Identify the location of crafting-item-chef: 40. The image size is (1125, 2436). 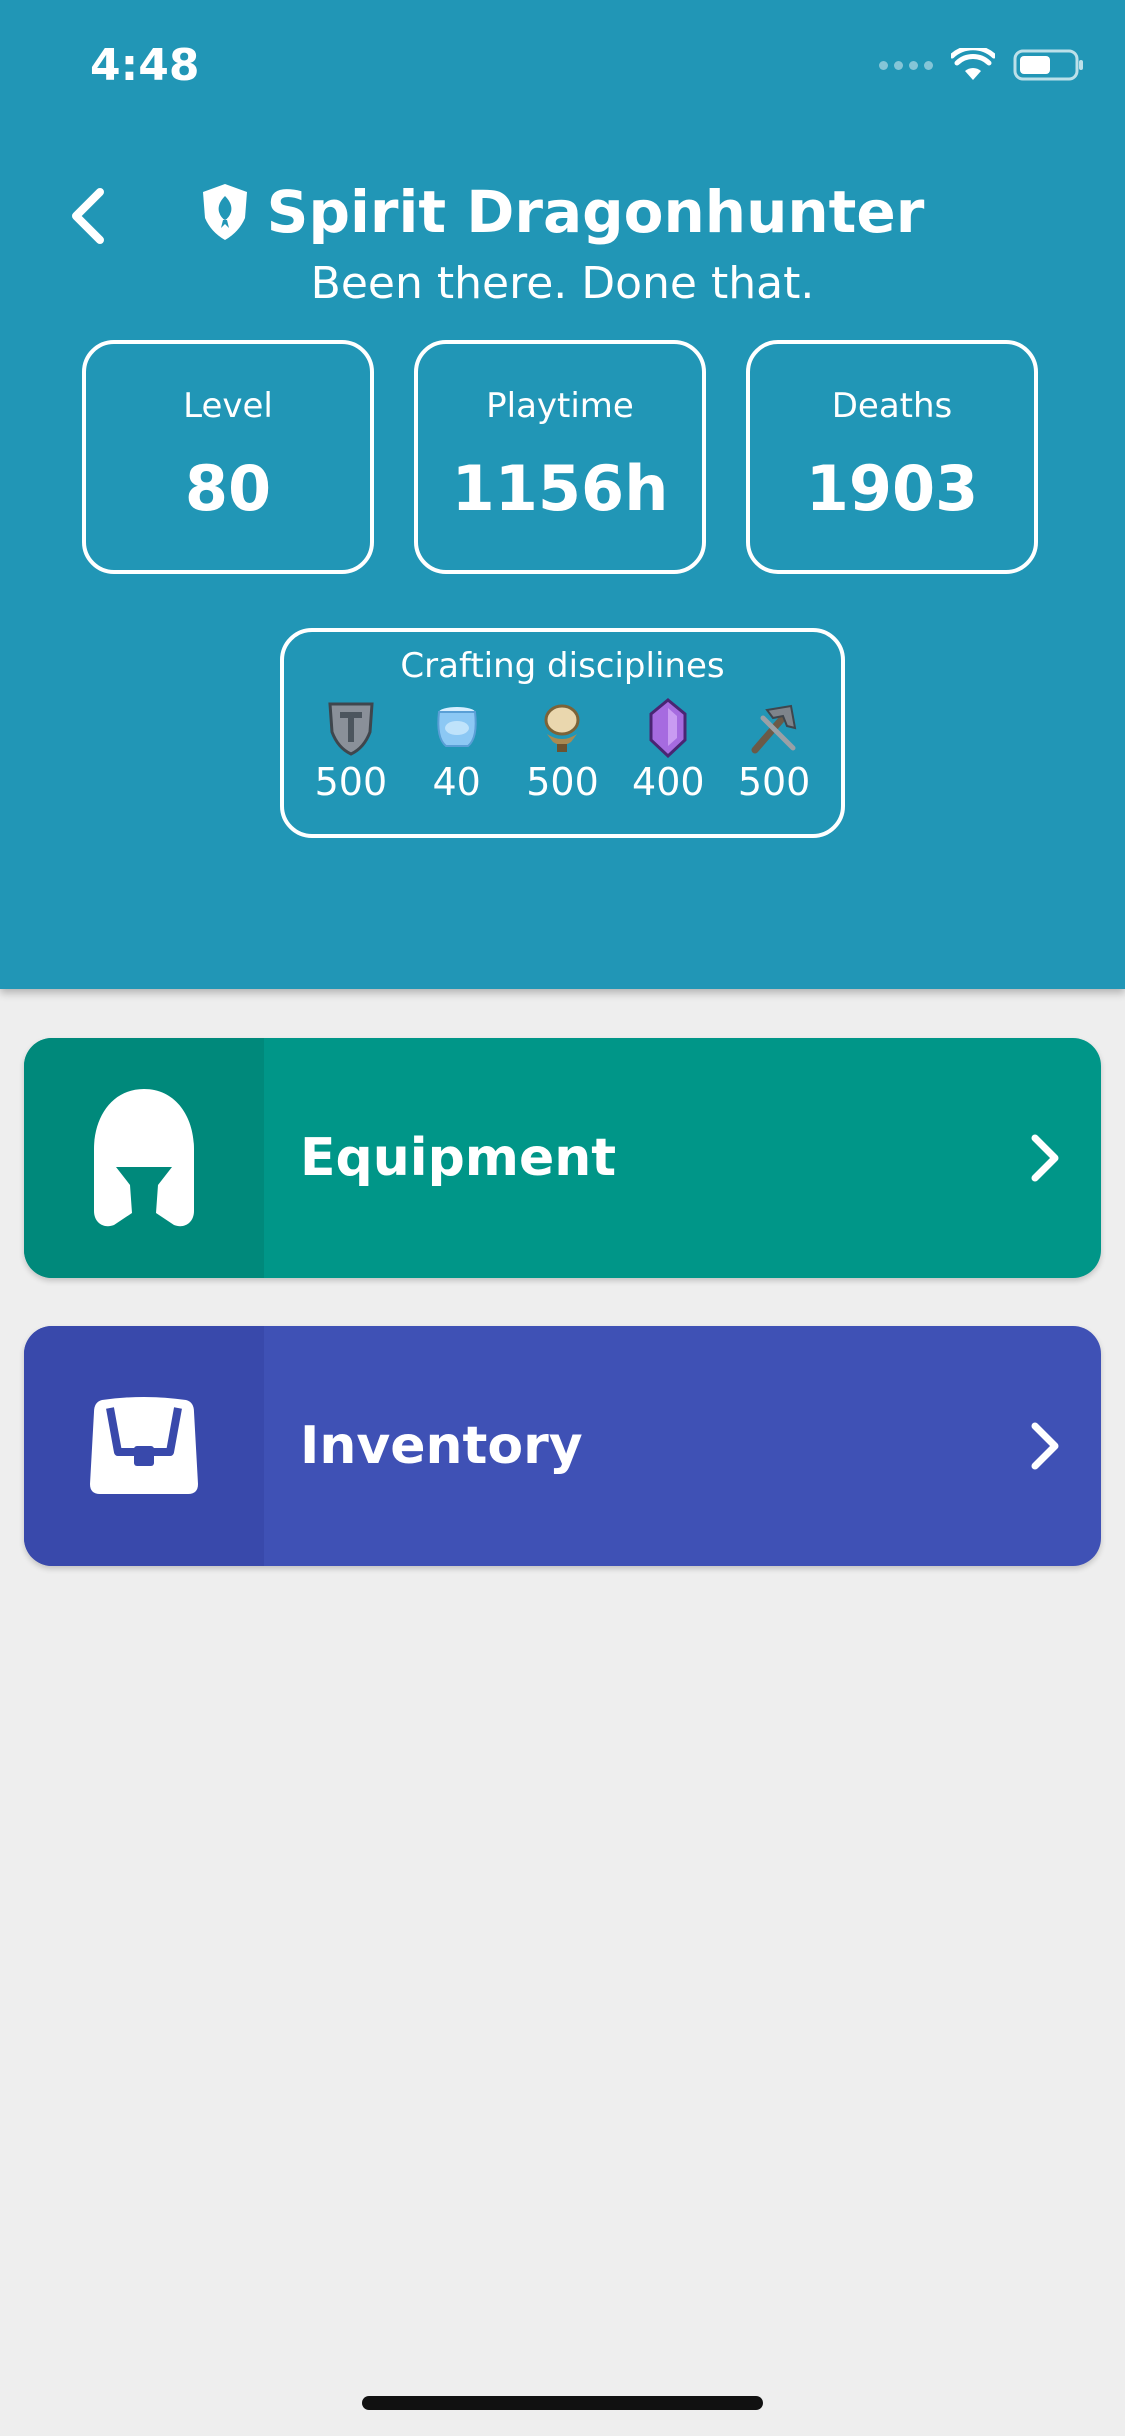
(457, 751).